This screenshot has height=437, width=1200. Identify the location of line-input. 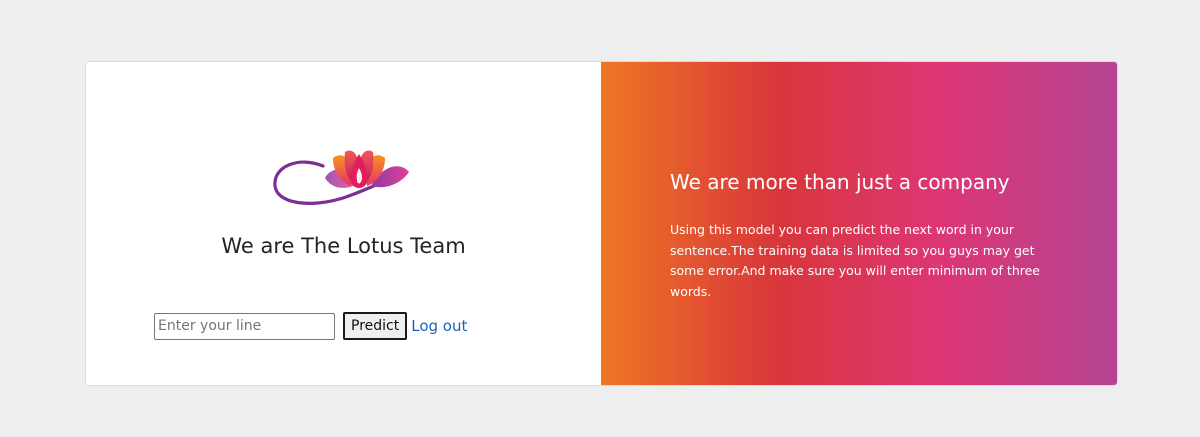
(244, 326).